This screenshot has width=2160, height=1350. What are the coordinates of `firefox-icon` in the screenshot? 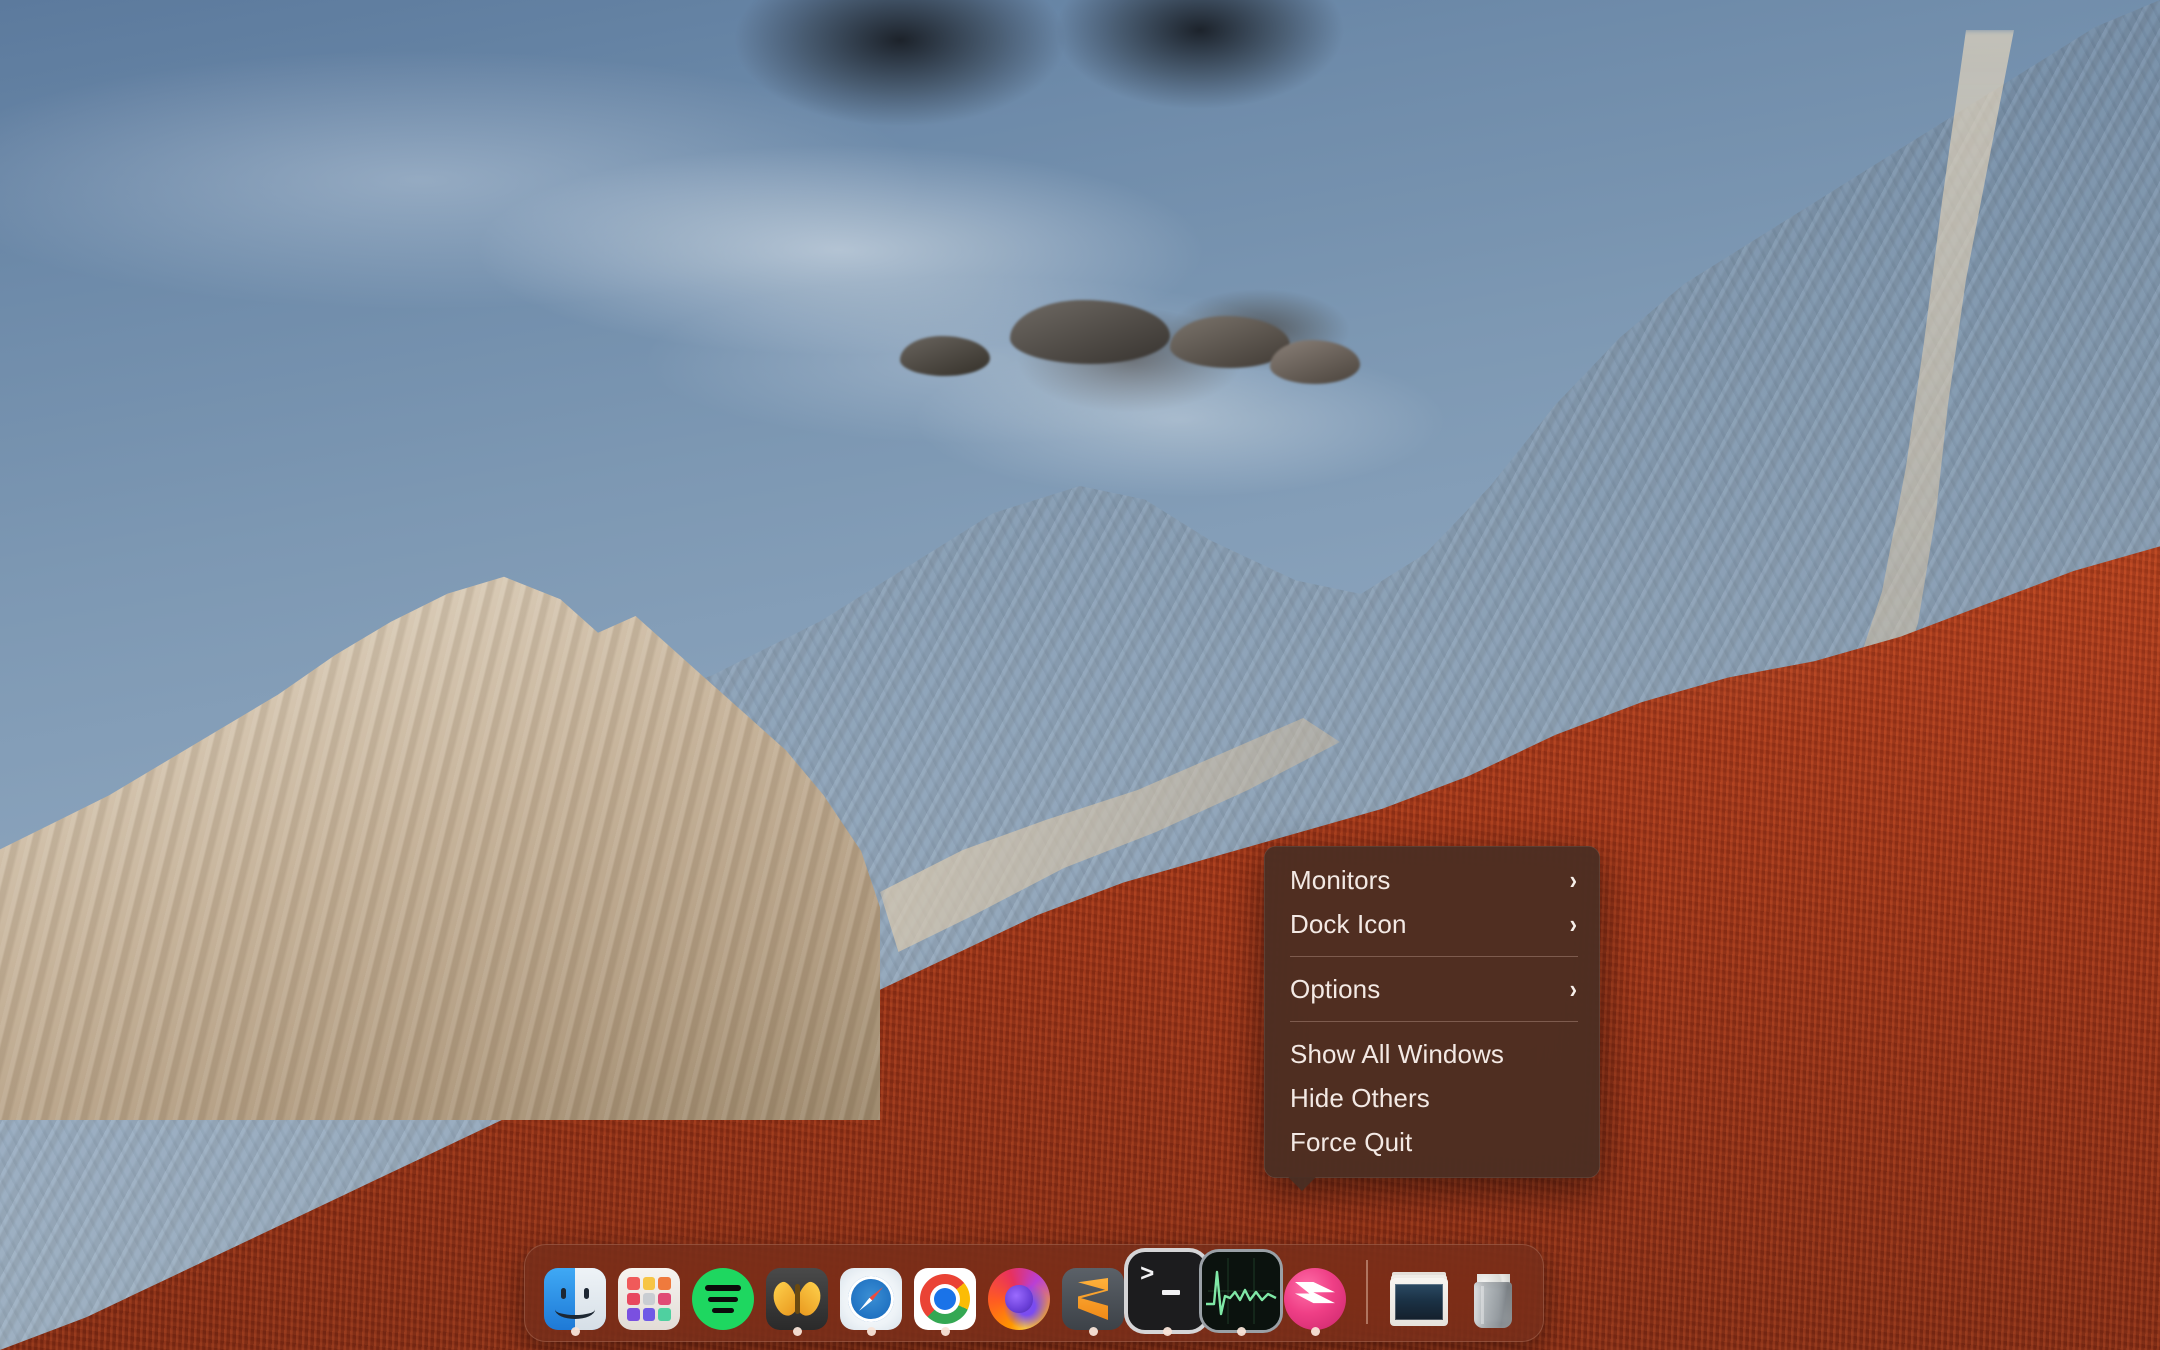 It's located at (1019, 1299).